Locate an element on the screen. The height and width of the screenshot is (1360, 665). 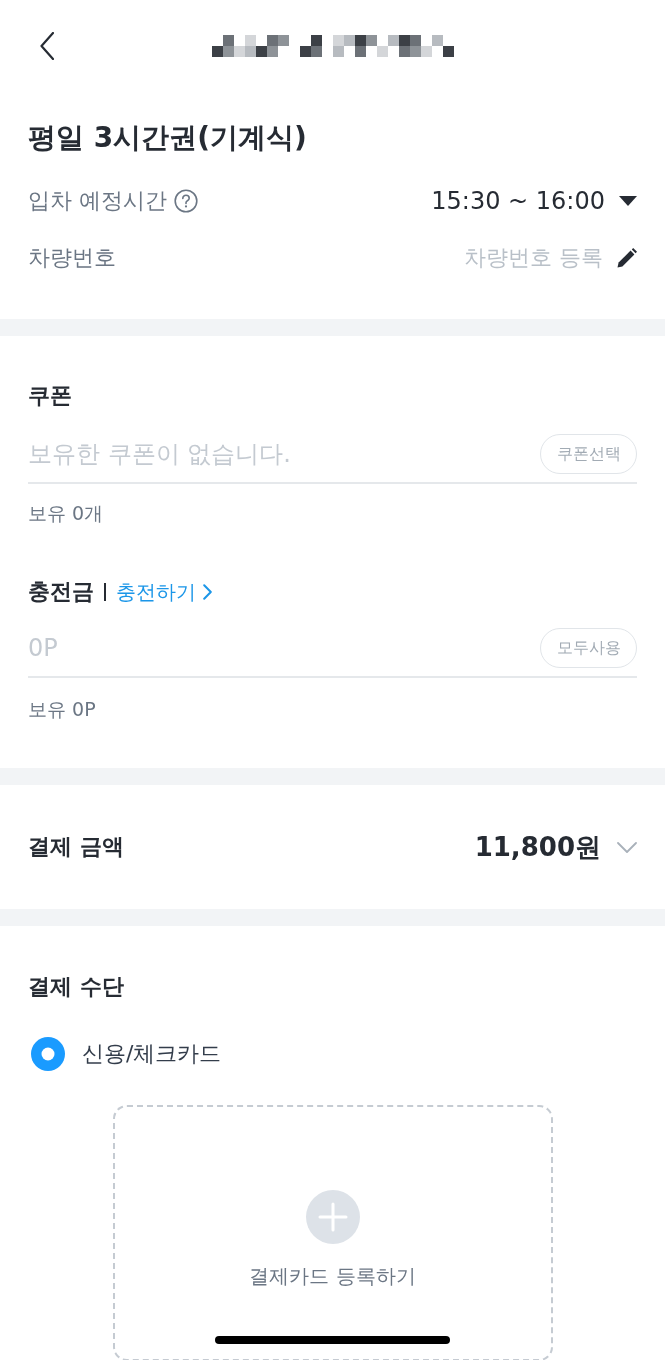
pencil-icon is located at coordinates (627, 257).